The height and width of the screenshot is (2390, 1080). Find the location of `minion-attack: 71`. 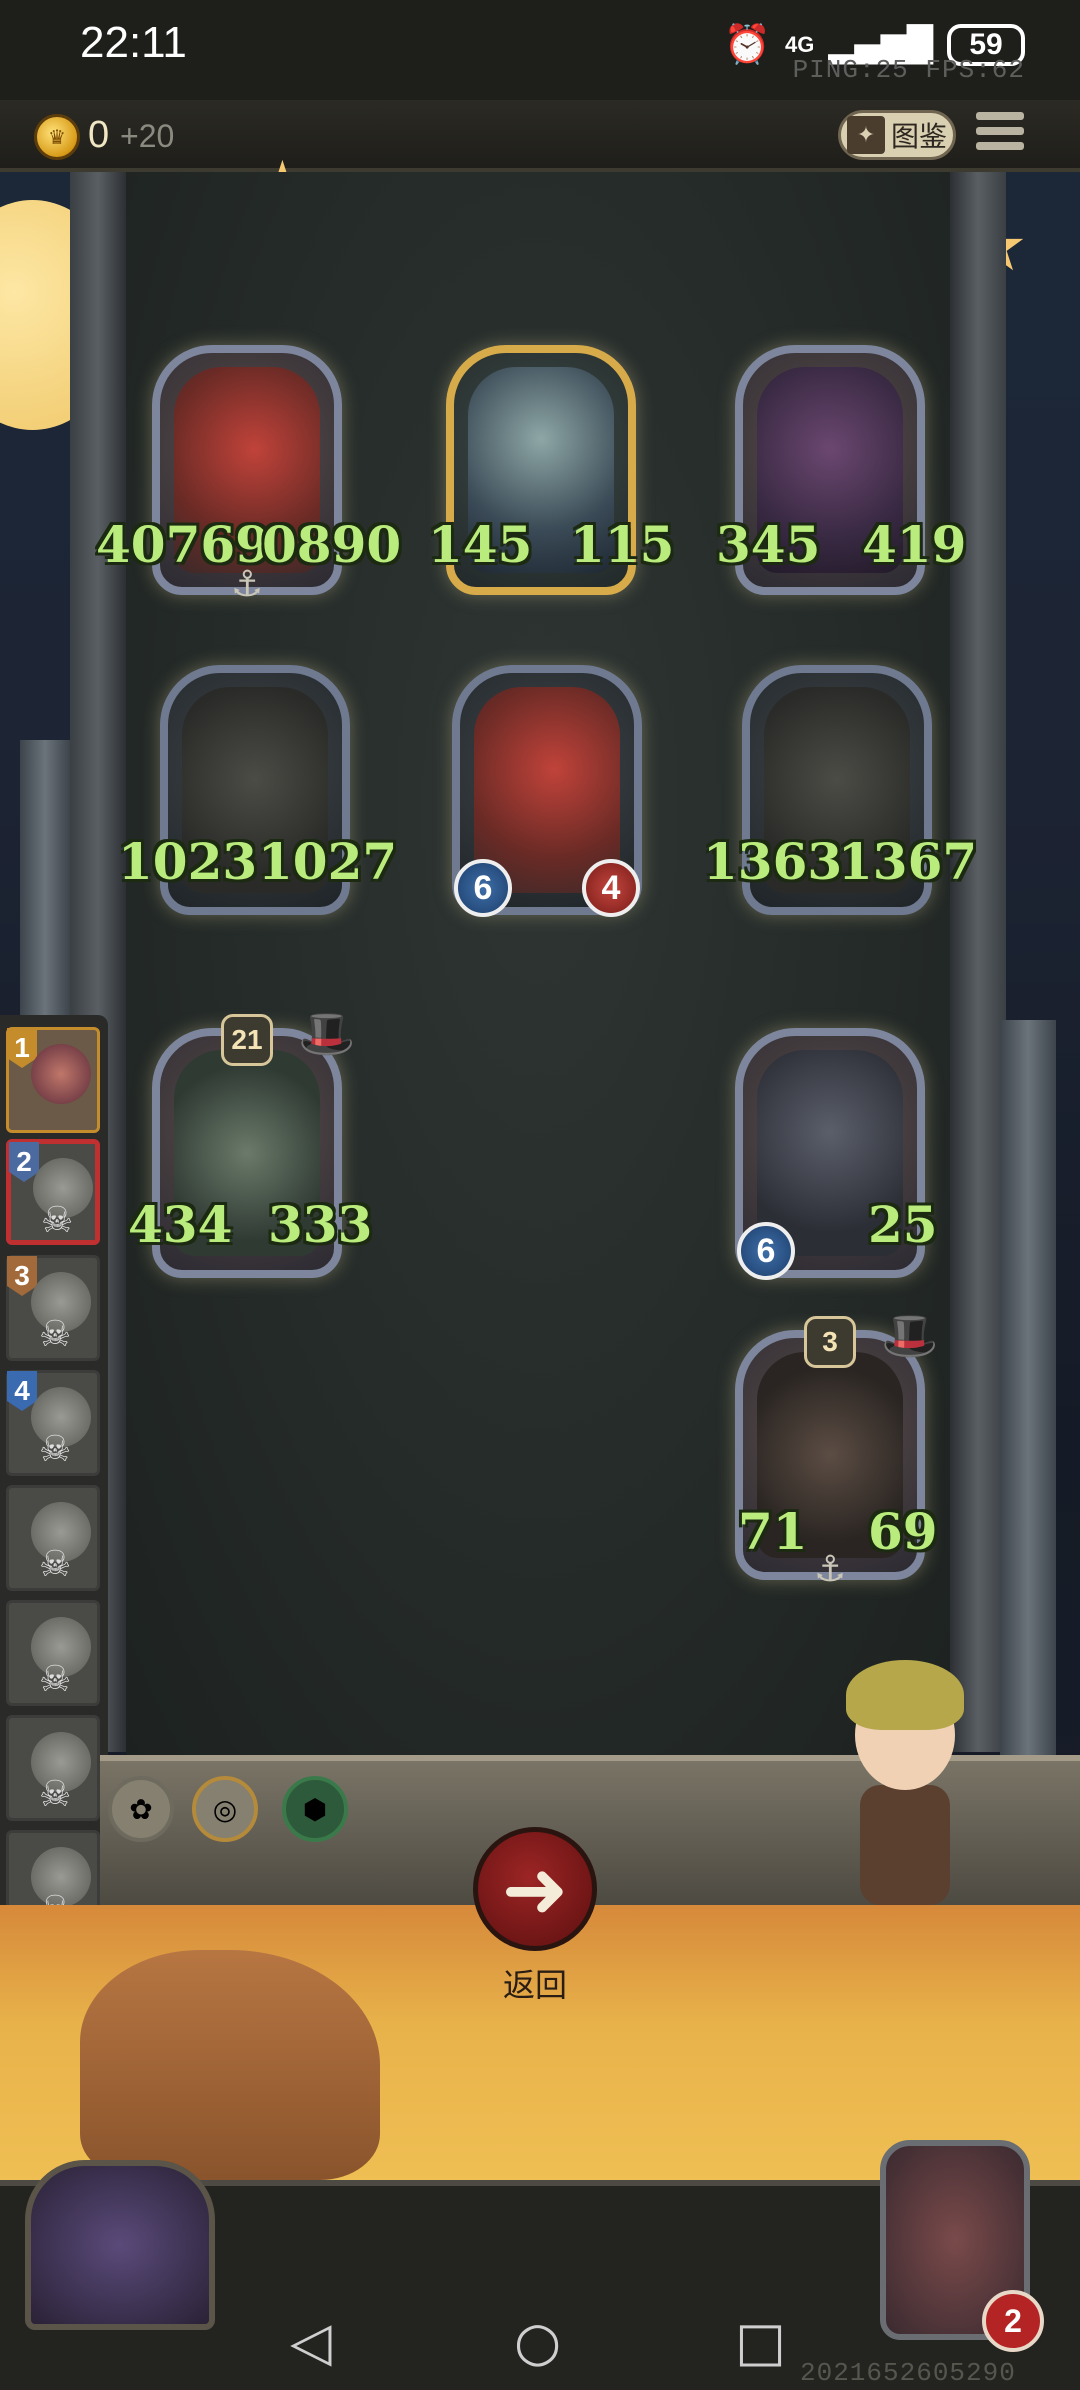

minion-attack: 71 is located at coordinates (773, 1531).